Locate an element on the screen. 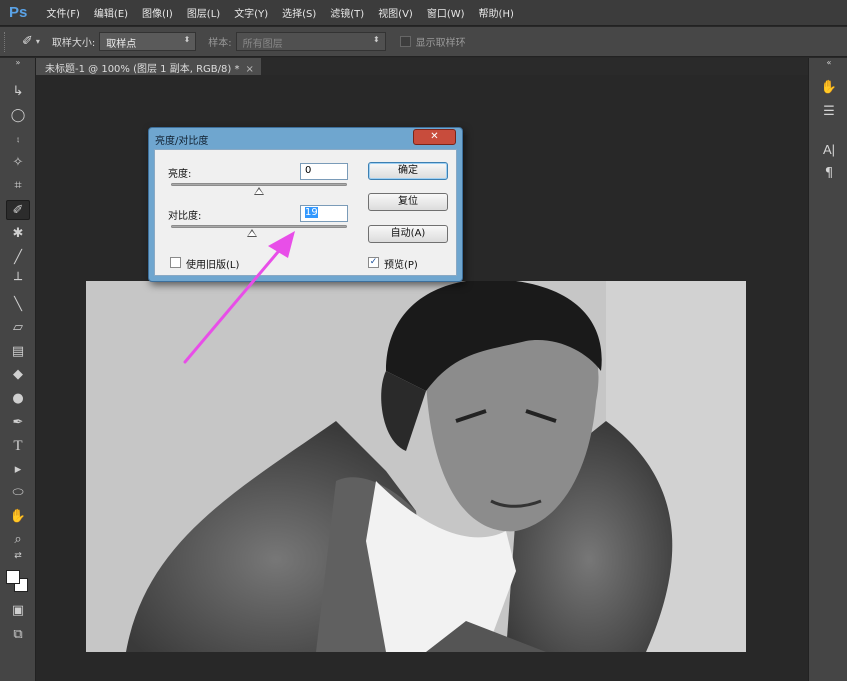 This screenshot has height=681, width=847. brightness-label: 亮度: is located at coordinates (180, 174).